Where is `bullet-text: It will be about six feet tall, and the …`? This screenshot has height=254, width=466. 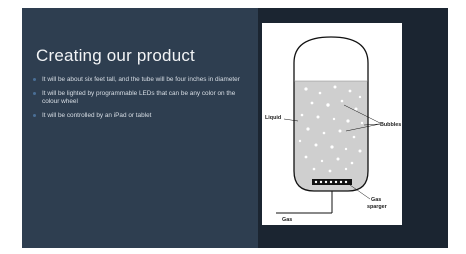 bullet-text: It will be about six feet tall, and the … is located at coordinates (141, 79).